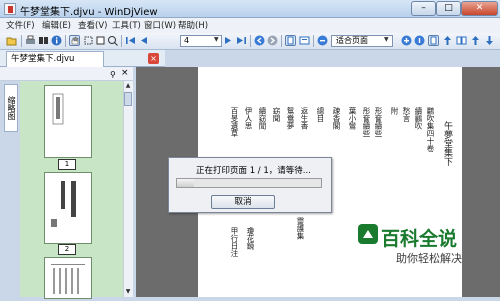 The width and height of the screenshot is (500, 301). Describe the element at coordinates (366, 122) in the screenshot. I see `page-text-column: 彤奩續些` at that location.